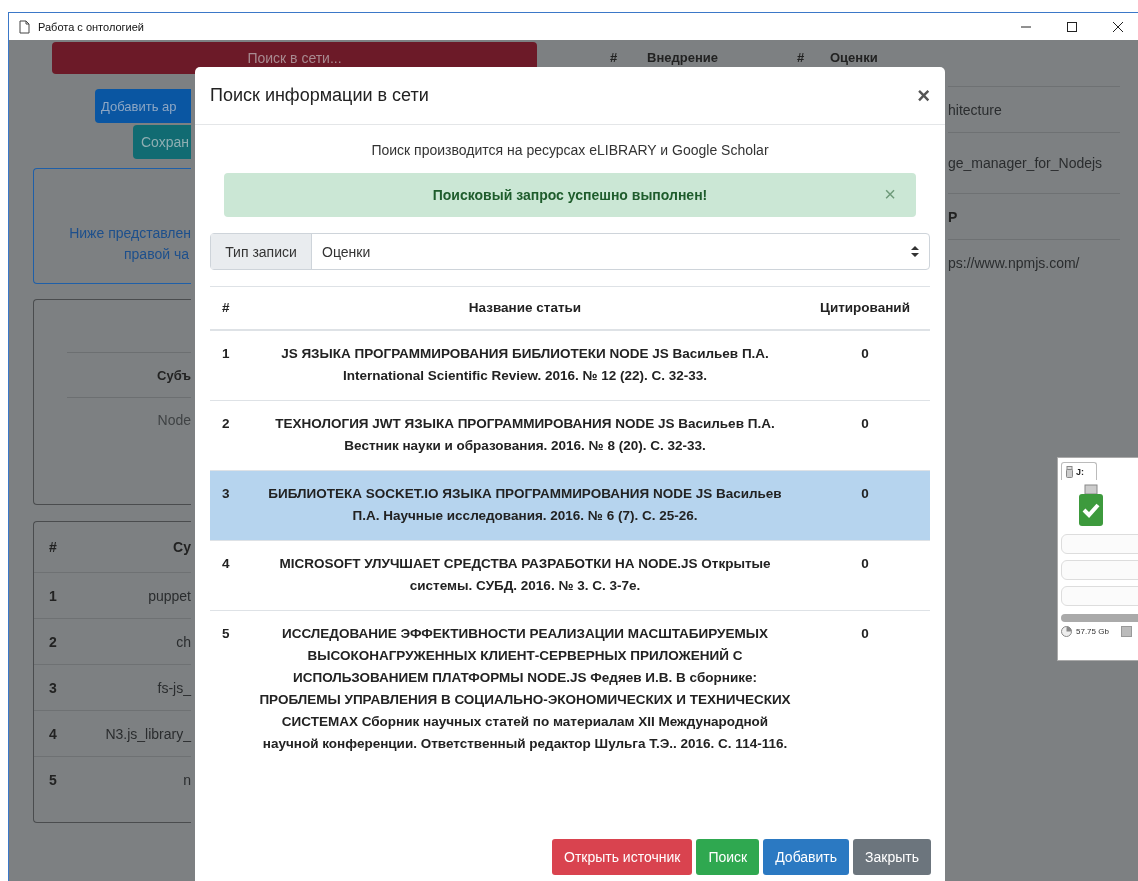 This screenshot has width=1138, height=881. I want to click on column-header: Цитирований, so click(865, 308).